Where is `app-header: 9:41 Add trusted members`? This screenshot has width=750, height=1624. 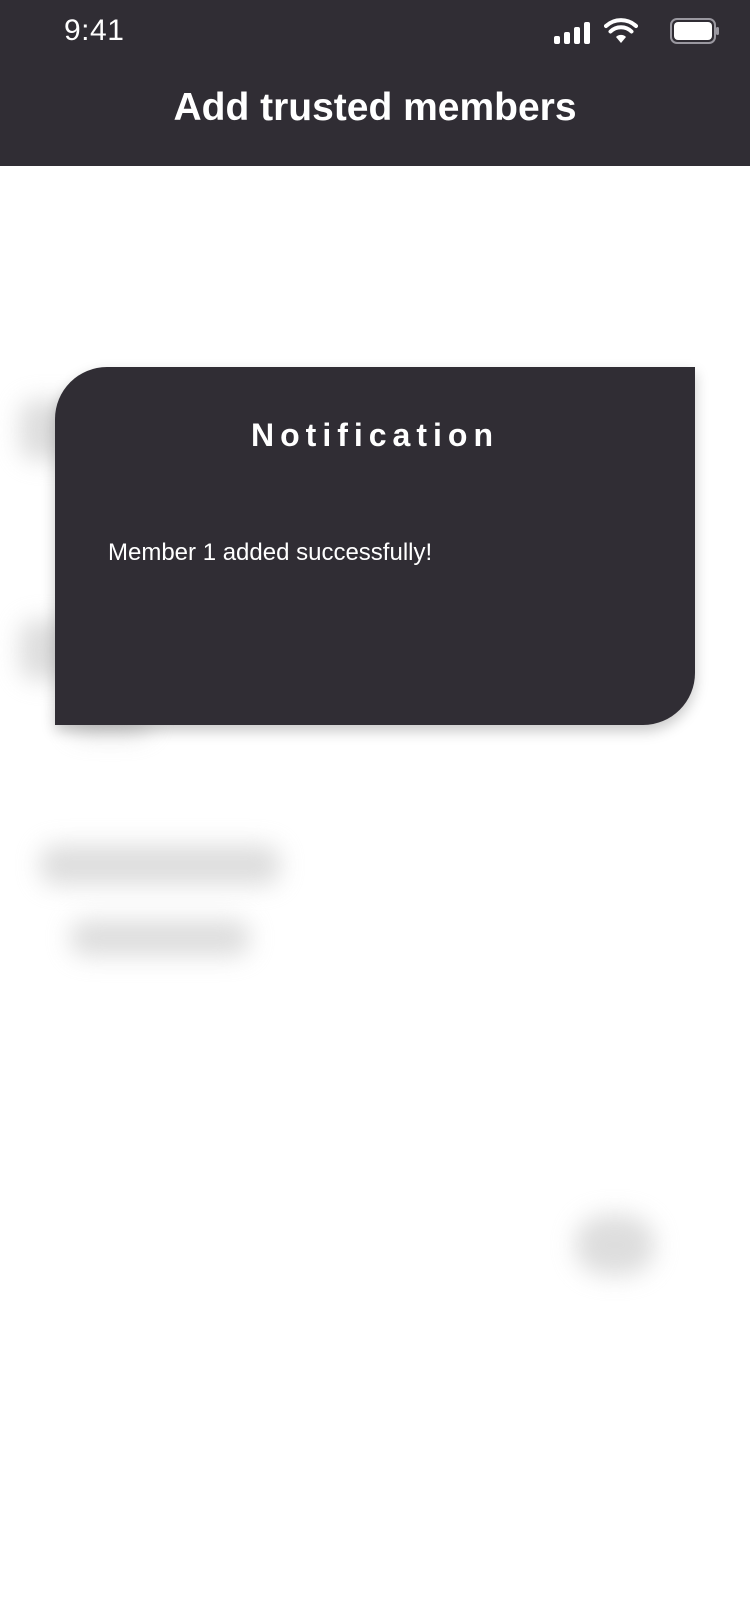
app-header: 9:41 Add trusted members is located at coordinates (375, 83).